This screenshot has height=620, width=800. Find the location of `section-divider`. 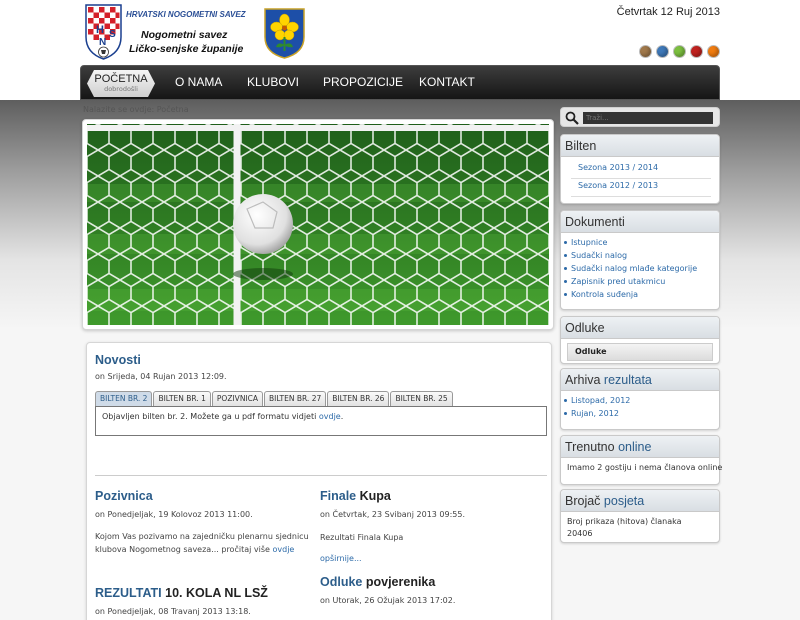

section-divider is located at coordinates (321, 475).